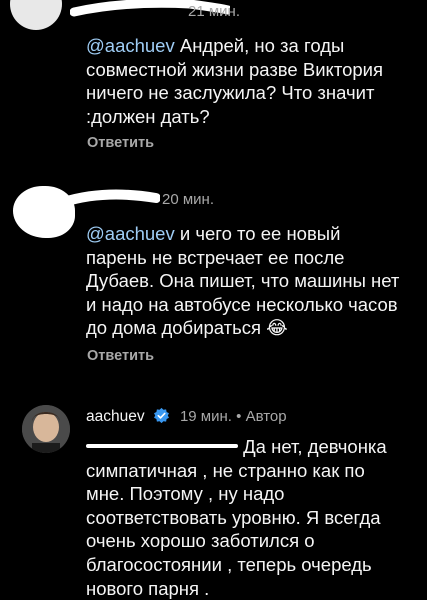  Describe the element at coordinates (162, 446) in the screenshot. I see `redacted-mention` at that location.